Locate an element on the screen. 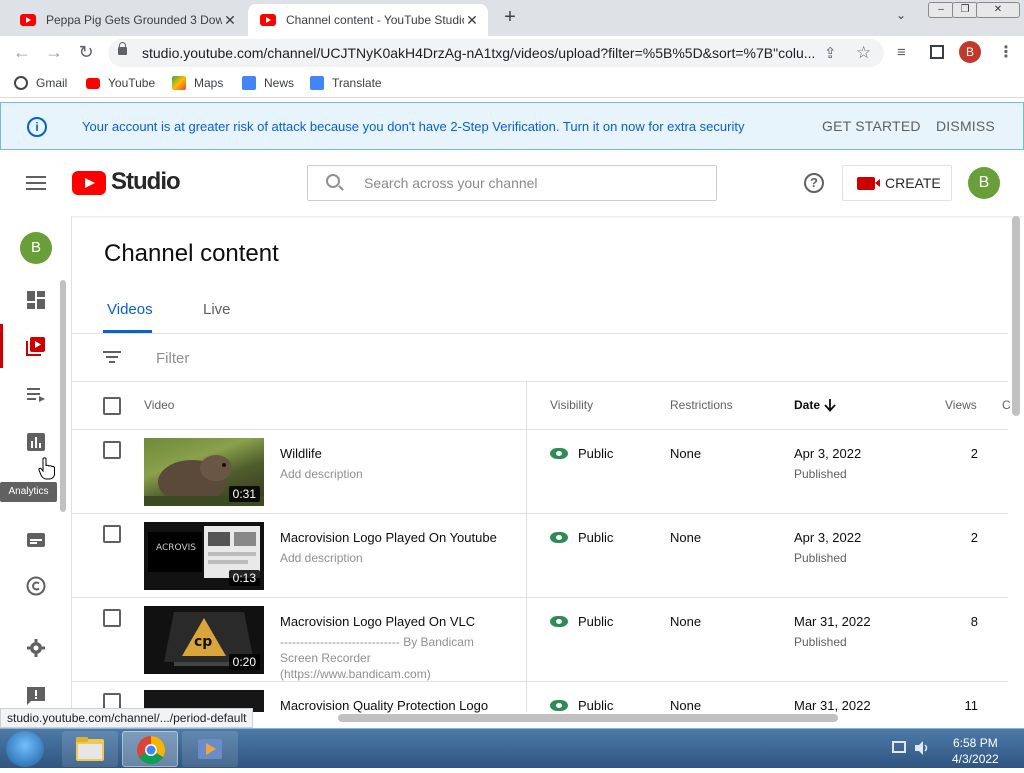 The width and height of the screenshot is (1024, 773). studio-header: Studio ? CREATE B is located at coordinates (512, 184).